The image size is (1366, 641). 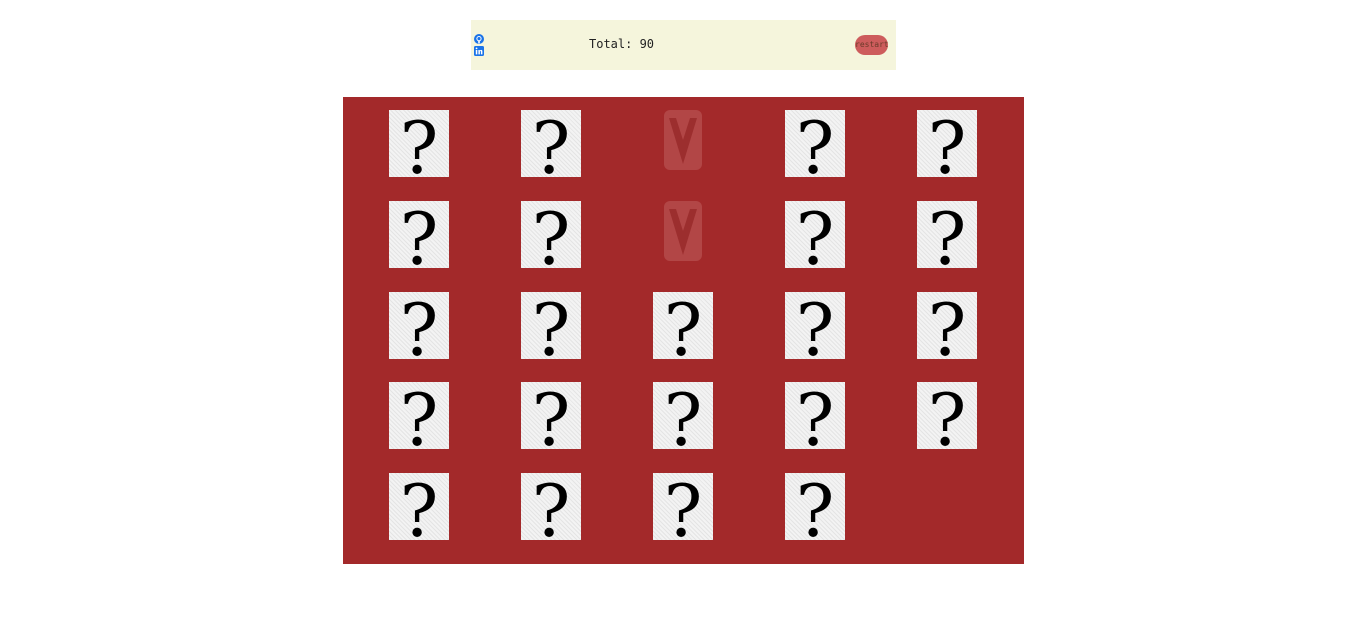 I want to click on github-icon, so click(x=479, y=39).